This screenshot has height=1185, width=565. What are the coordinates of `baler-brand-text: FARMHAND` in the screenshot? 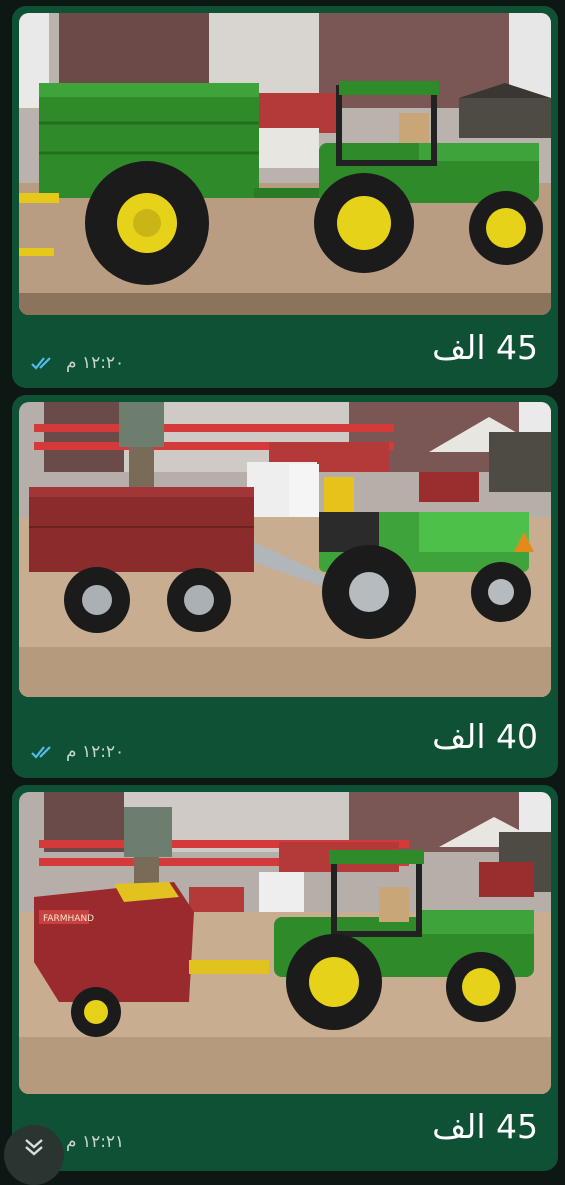 It's located at (68, 919).